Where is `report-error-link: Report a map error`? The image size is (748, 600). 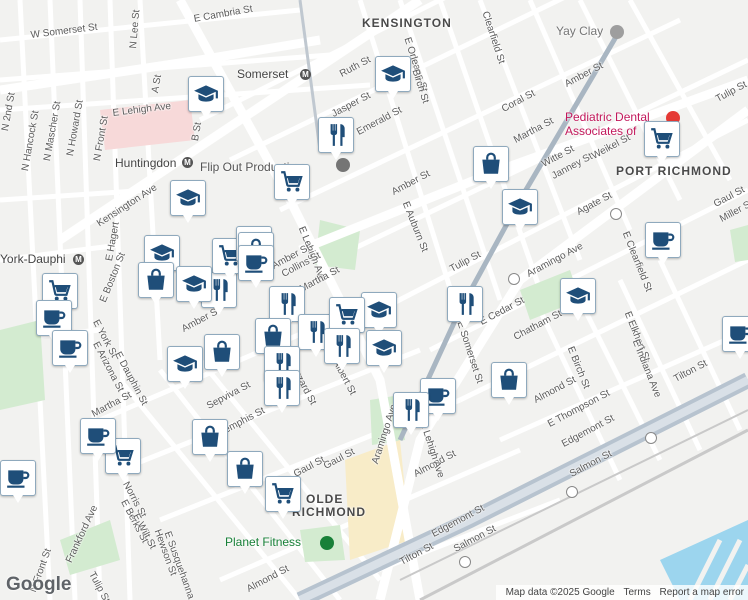 report-error-link: Report a map error is located at coordinates (702, 592).